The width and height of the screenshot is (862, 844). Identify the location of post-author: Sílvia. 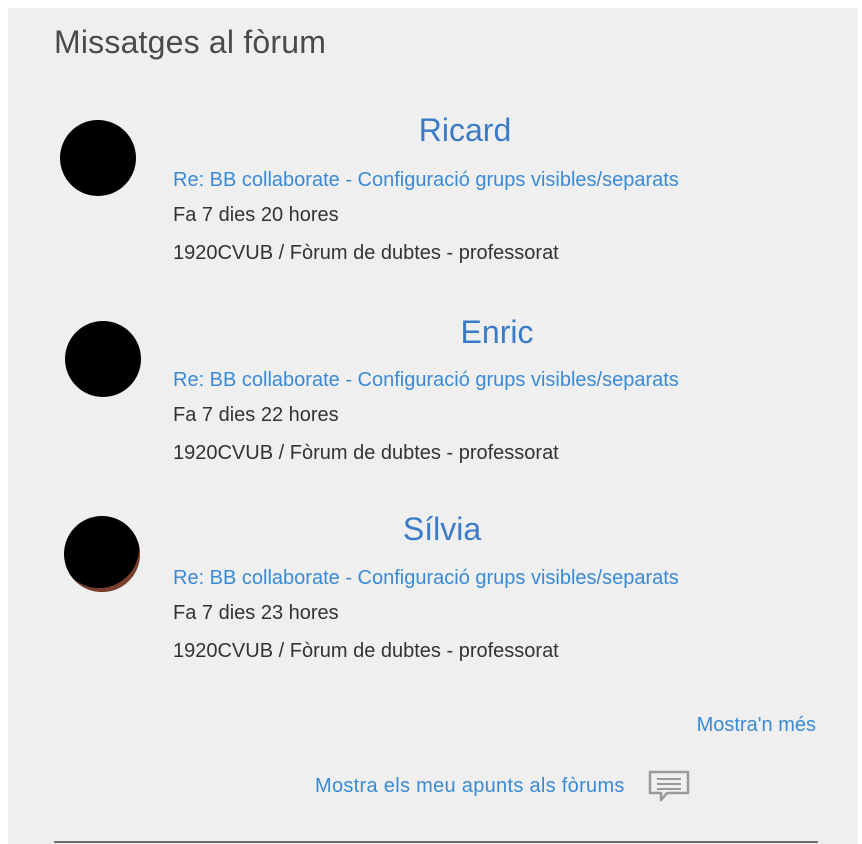
(442, 529).